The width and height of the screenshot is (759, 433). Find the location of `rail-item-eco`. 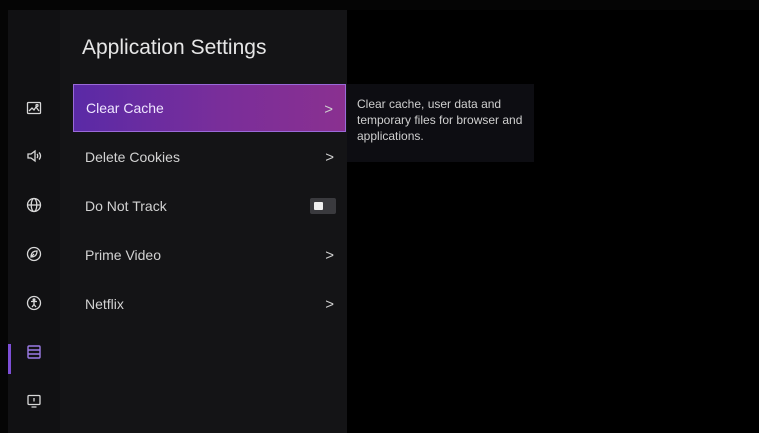

rail-item-eco is located at coordinates (34, 256).